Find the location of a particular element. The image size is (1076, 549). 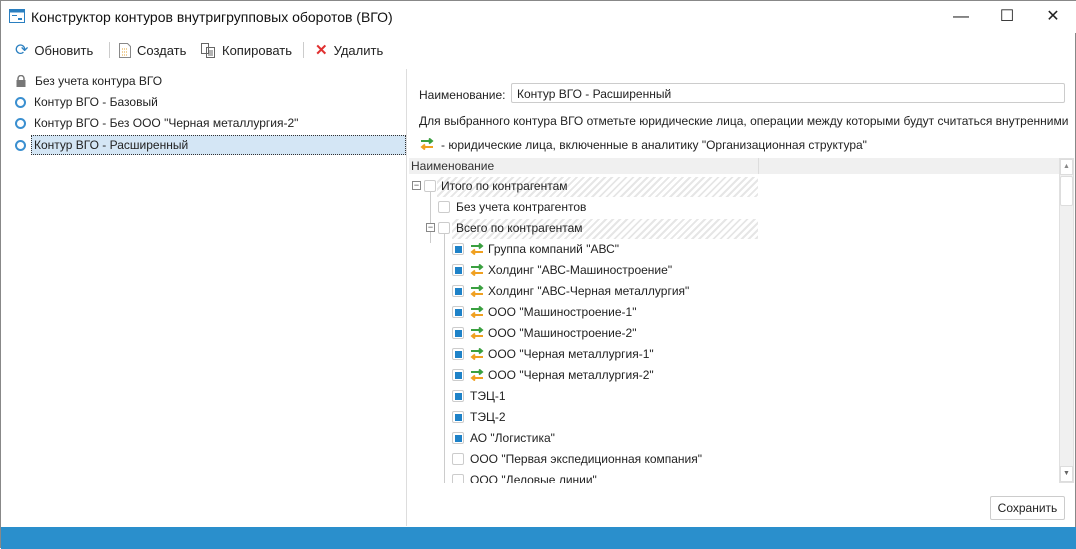

copy-button: Копировать is located at coordinates (246, 50).